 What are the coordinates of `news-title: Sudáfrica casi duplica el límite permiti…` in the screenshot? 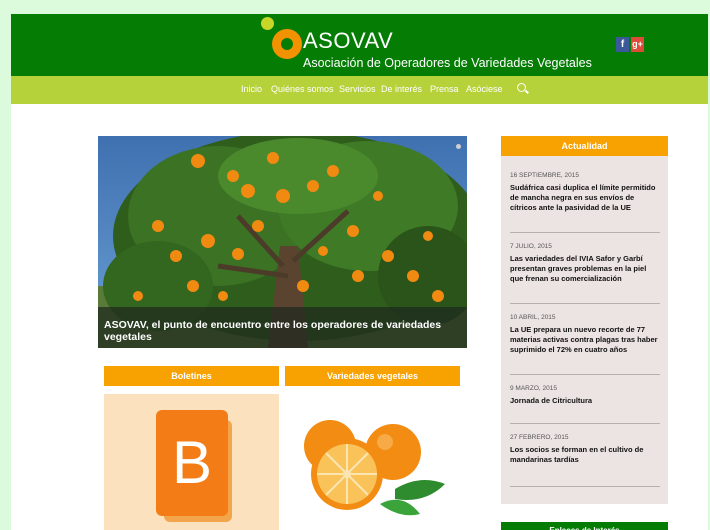 It's located at (585, 198).